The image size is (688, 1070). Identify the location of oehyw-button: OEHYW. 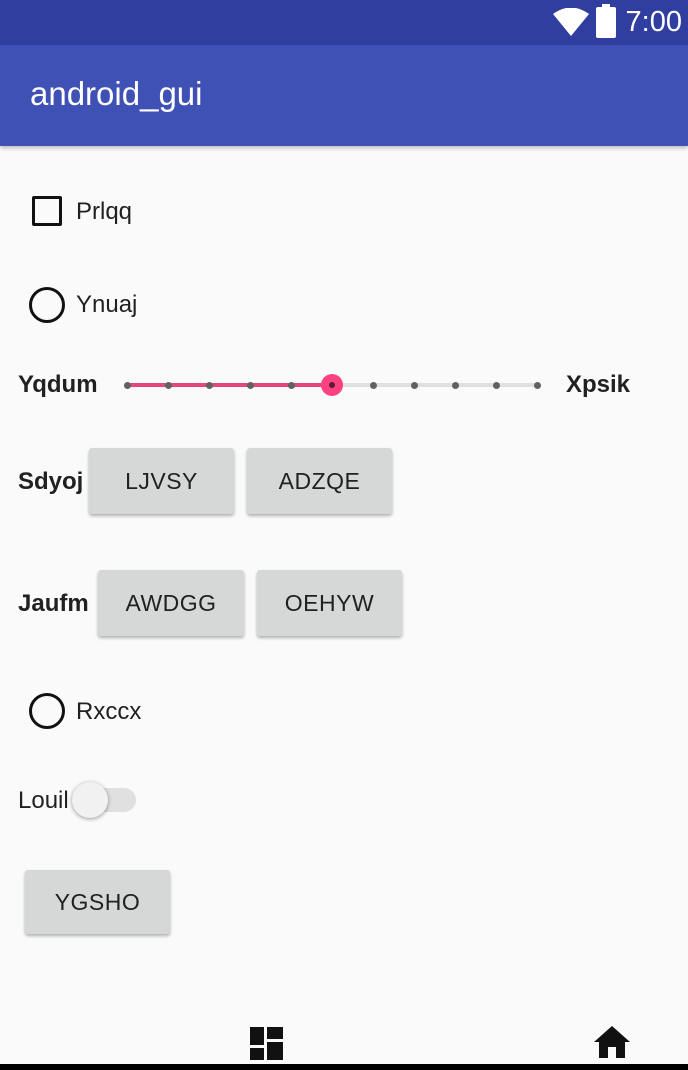
(329, 603).